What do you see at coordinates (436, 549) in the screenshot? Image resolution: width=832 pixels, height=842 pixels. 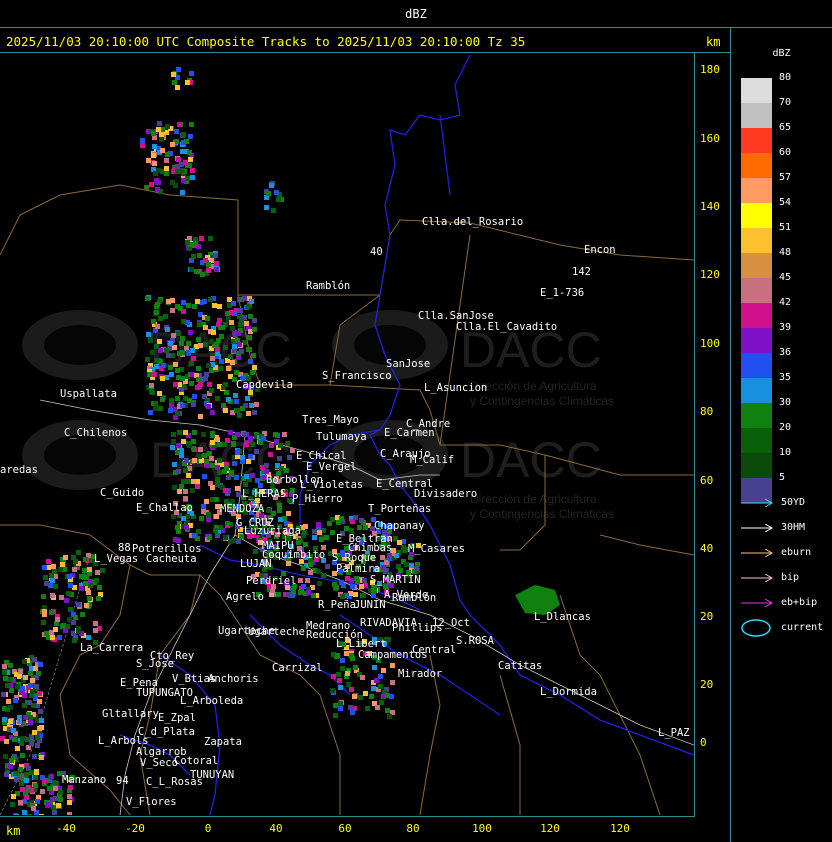 I see `place-label: M_Casares` at bounding box center [436, 549].